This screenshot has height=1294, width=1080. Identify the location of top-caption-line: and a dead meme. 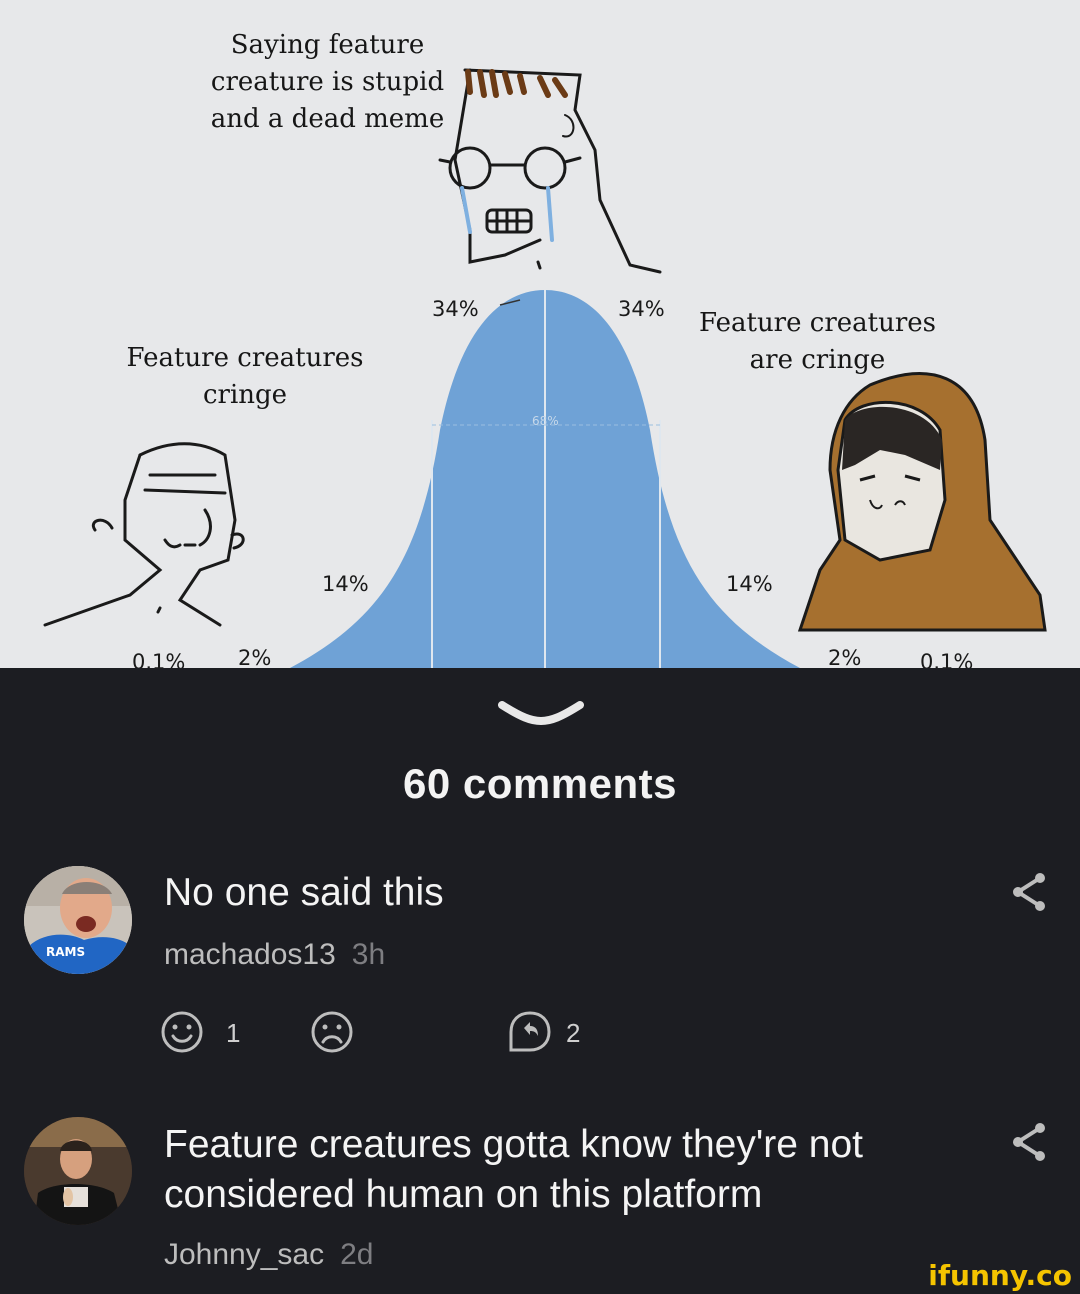
(327, 119).